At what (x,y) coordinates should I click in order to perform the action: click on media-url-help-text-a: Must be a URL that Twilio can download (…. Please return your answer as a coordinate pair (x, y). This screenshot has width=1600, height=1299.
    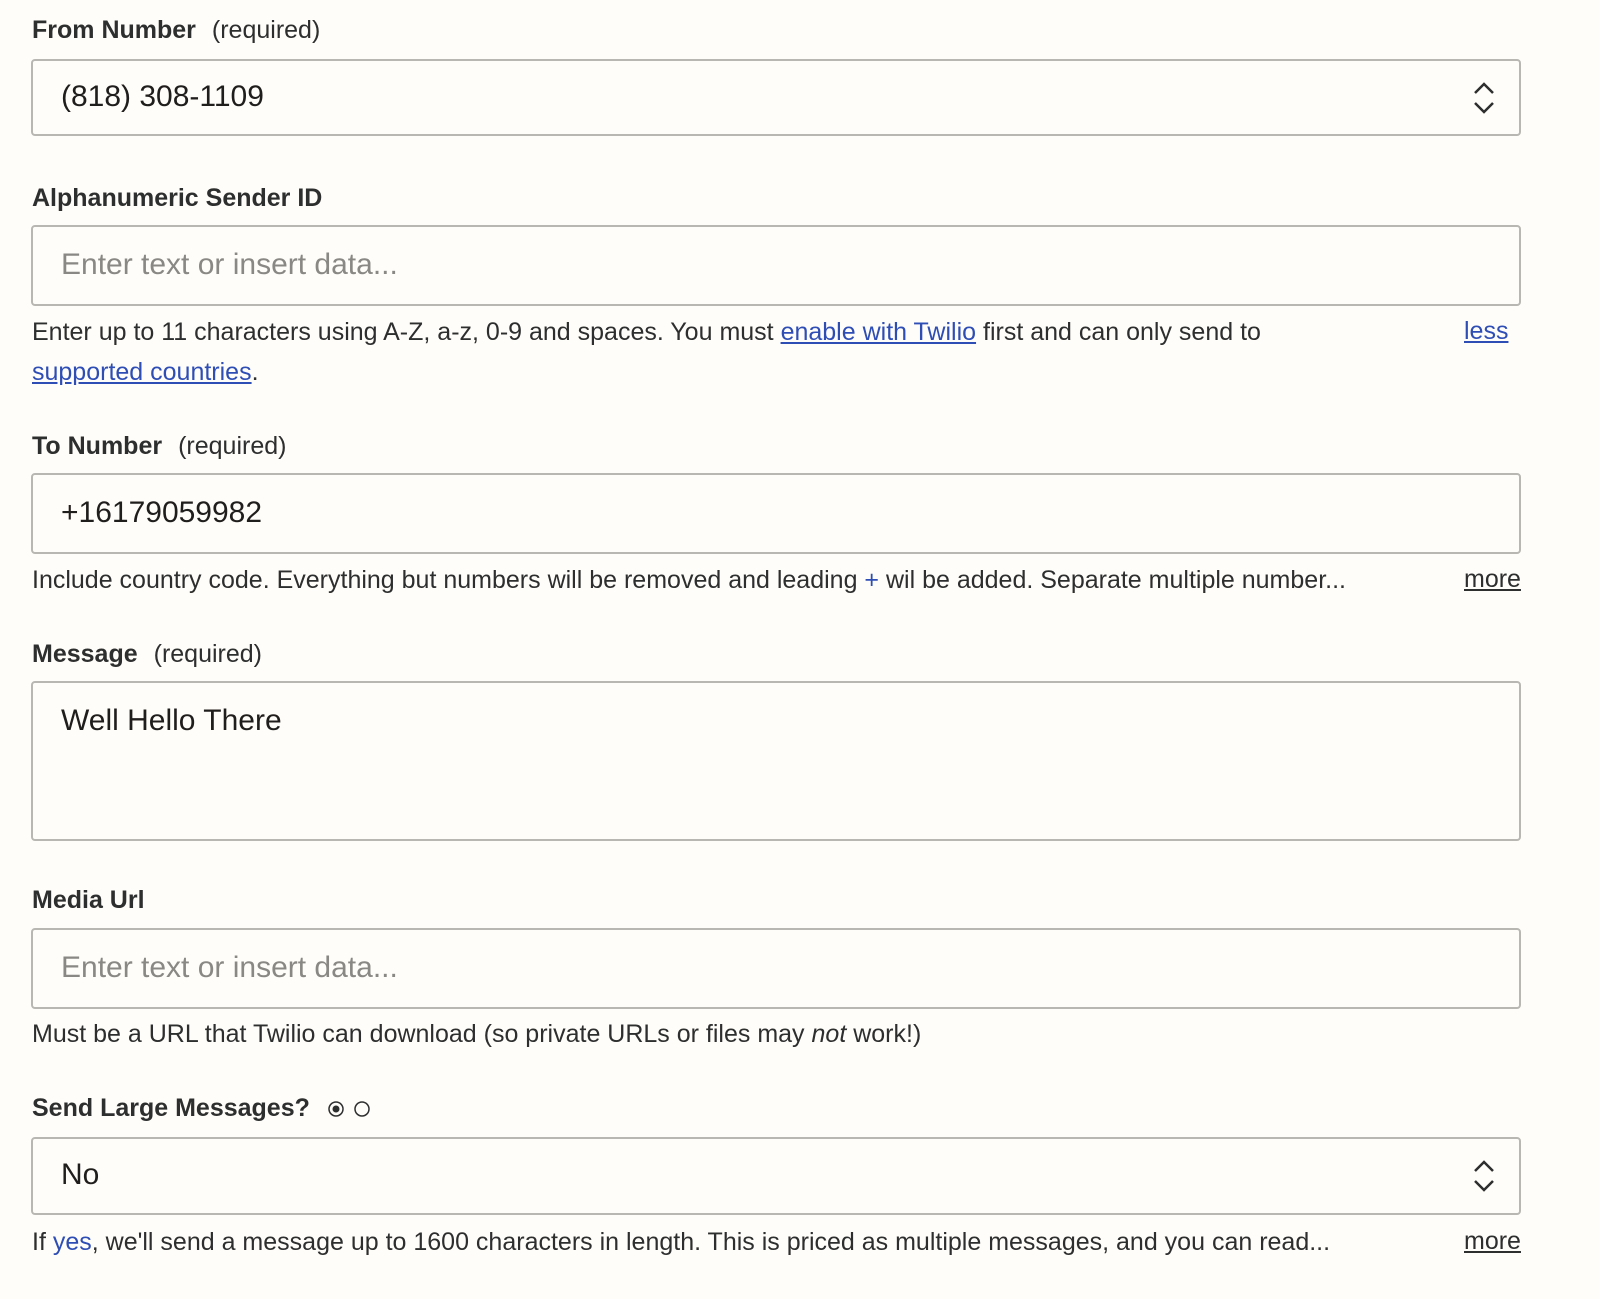
    Looking at the image, I should click on (422, 1034).